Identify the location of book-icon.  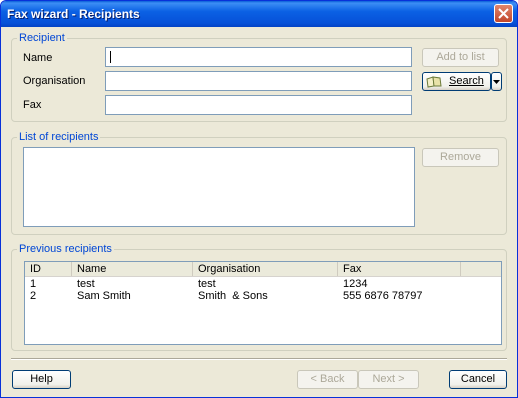
(434, 82).